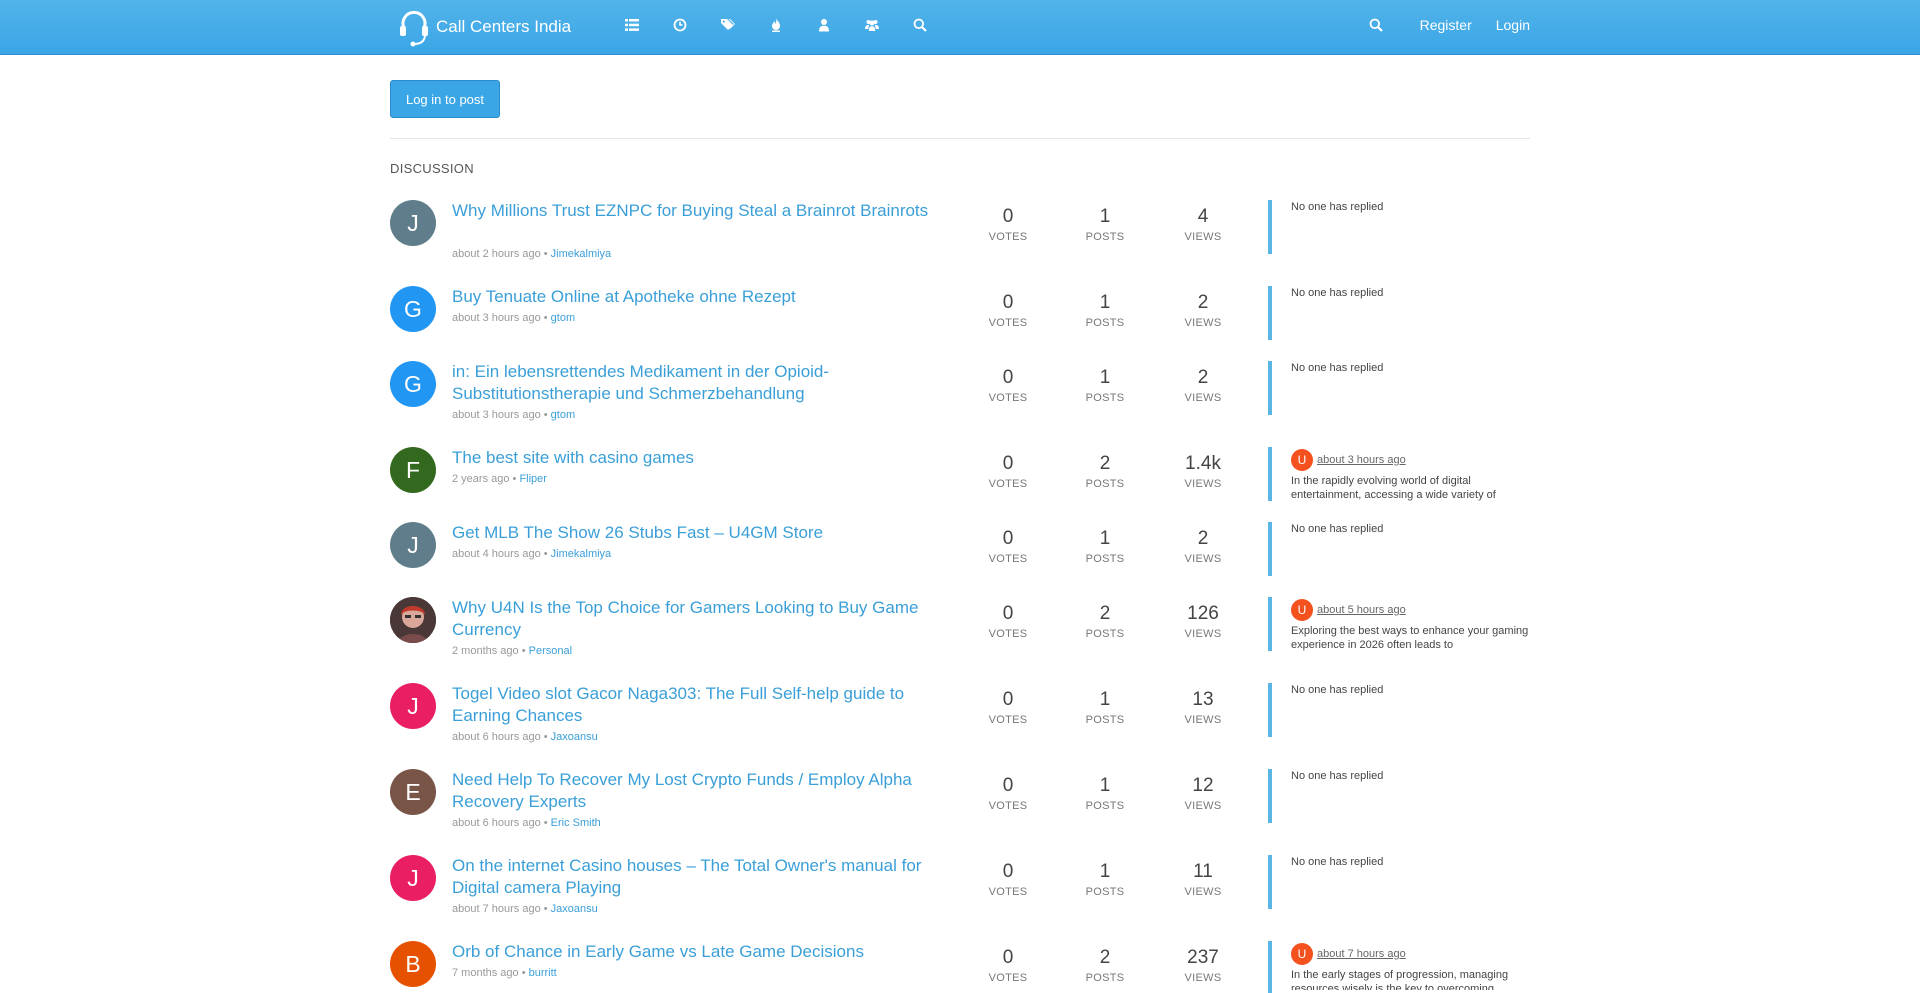 This screenshot has height=993, width=1920. Describe the element at coordinates (920, 25) in the screenshot. I see `nav-search` at that location.